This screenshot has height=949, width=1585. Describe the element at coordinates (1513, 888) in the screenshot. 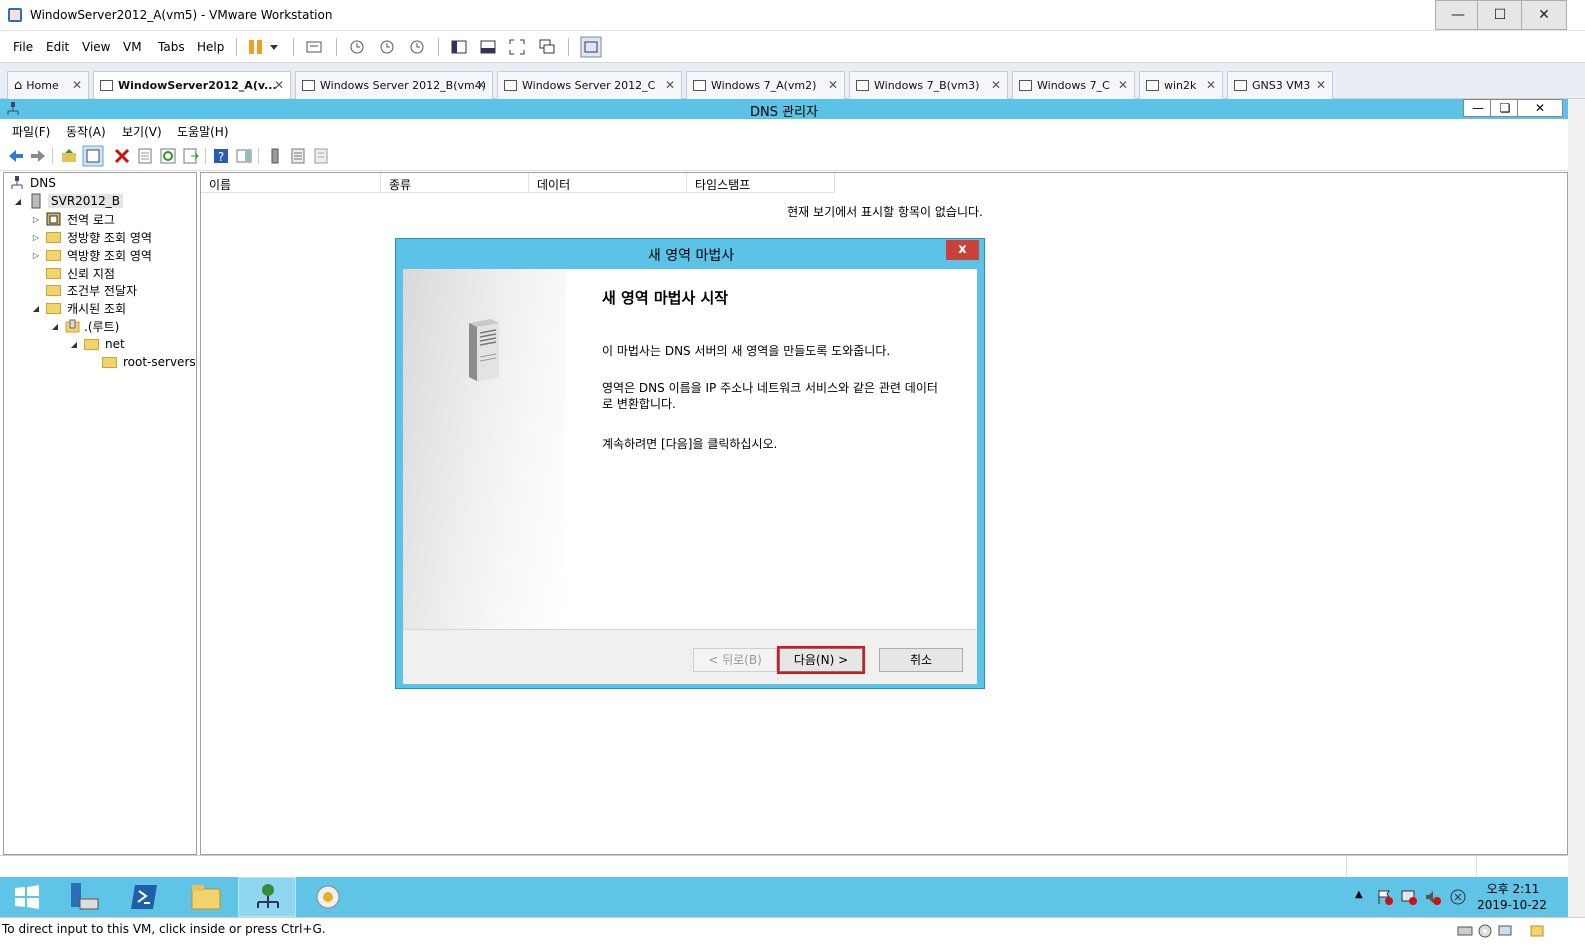

I see `clock-time: 오후 2:11` at that location.